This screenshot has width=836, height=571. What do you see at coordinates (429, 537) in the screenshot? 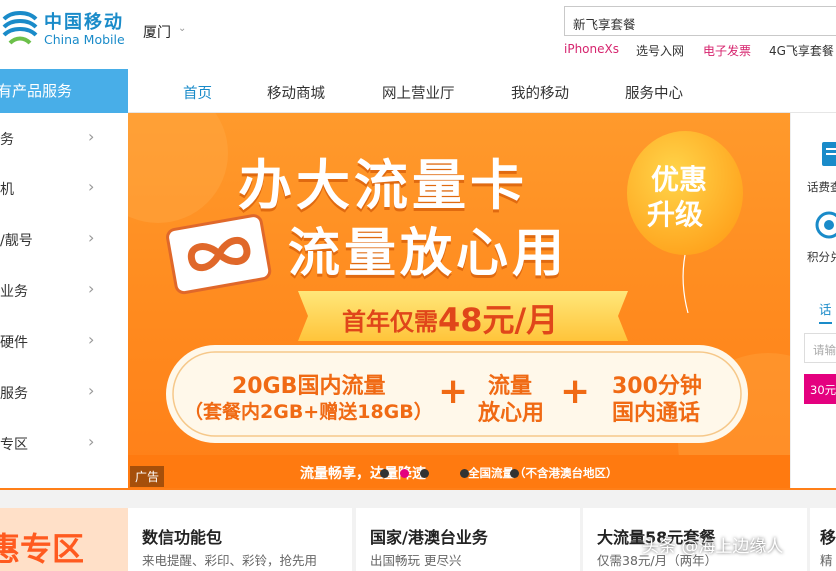
I see `card-title: 国家/港澳台业务` at bounding box center [429, 537].